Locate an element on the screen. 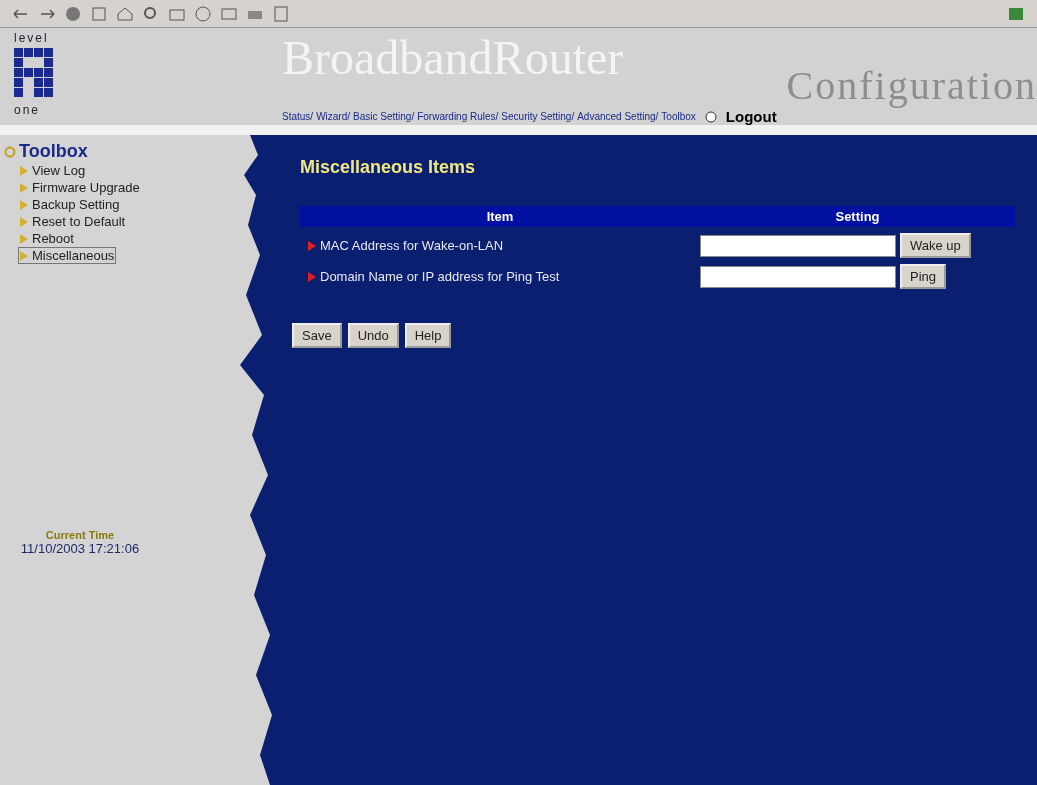 This screenshot has width=1037, height=785. form-button: Undo is located at coordinates (373, 335).